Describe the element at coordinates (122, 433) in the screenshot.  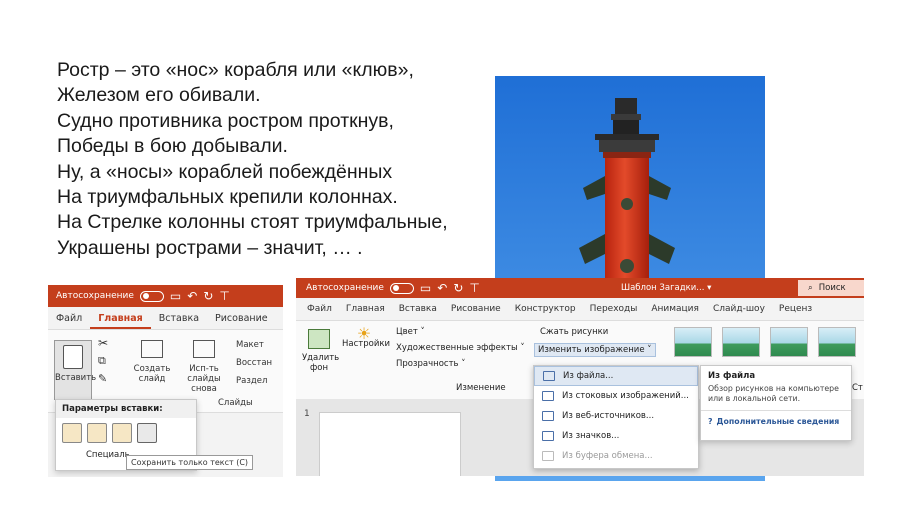
I see `paste-picture-icon` at that location.